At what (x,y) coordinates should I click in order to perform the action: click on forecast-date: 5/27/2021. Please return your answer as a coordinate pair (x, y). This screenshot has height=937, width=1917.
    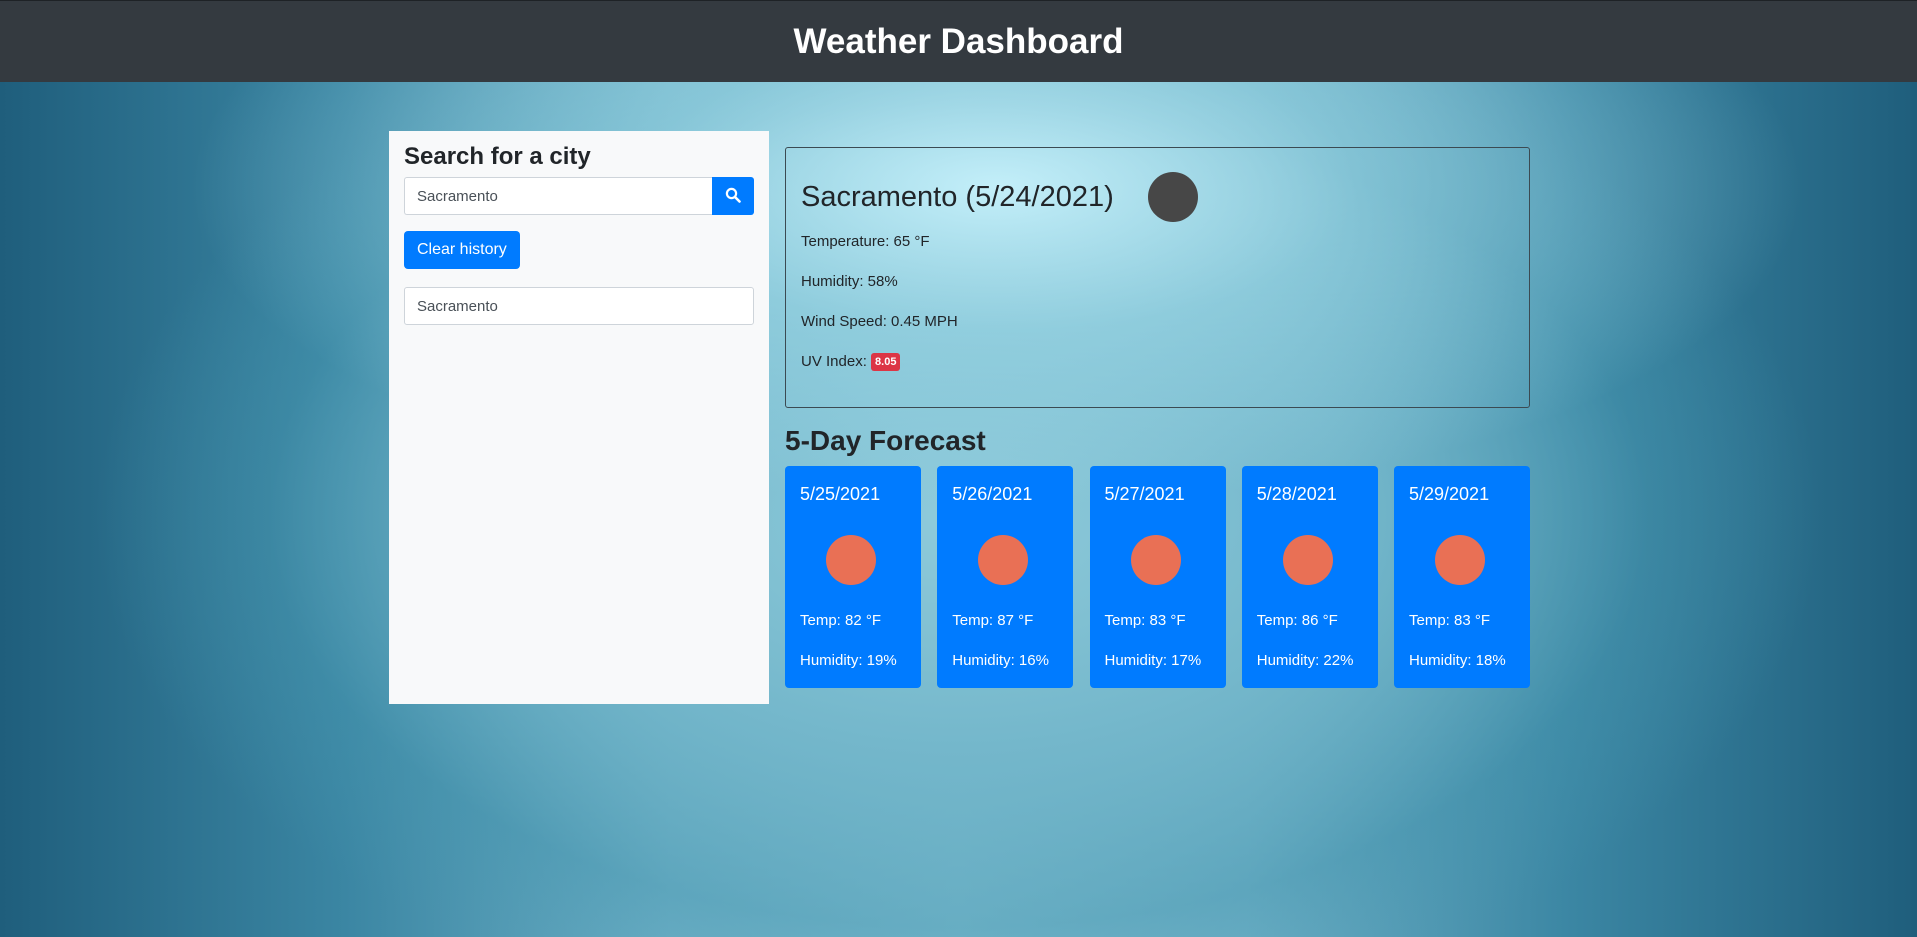
    Looking at the image, I should click on (1144, 494).